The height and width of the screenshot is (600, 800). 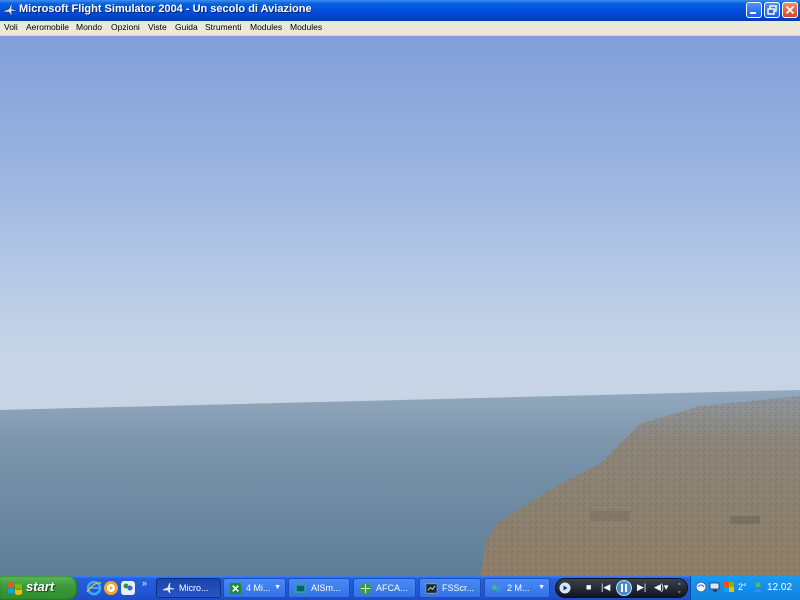 What do you see at coordinates (235, 588) in the screenshot?
I see `excel-icon` at bounding box center [235, 588].